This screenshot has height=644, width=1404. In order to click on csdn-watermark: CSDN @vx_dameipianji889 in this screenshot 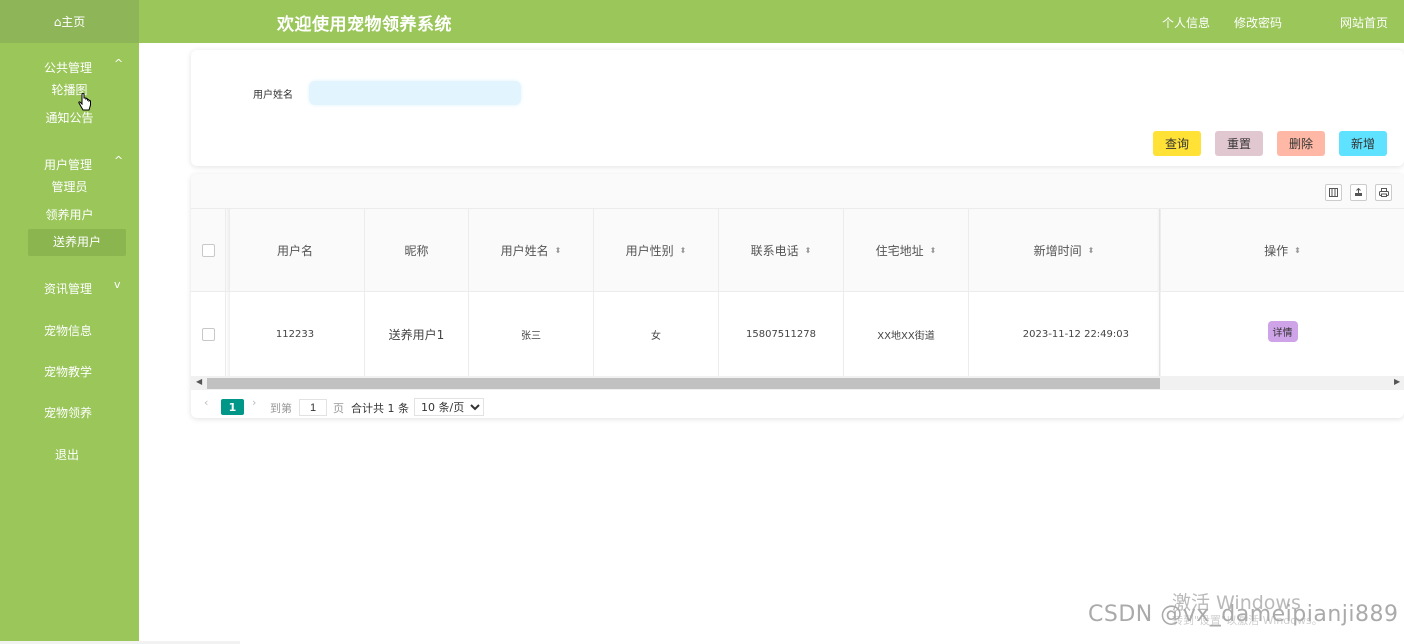, I will do `click(1243, 614)`.